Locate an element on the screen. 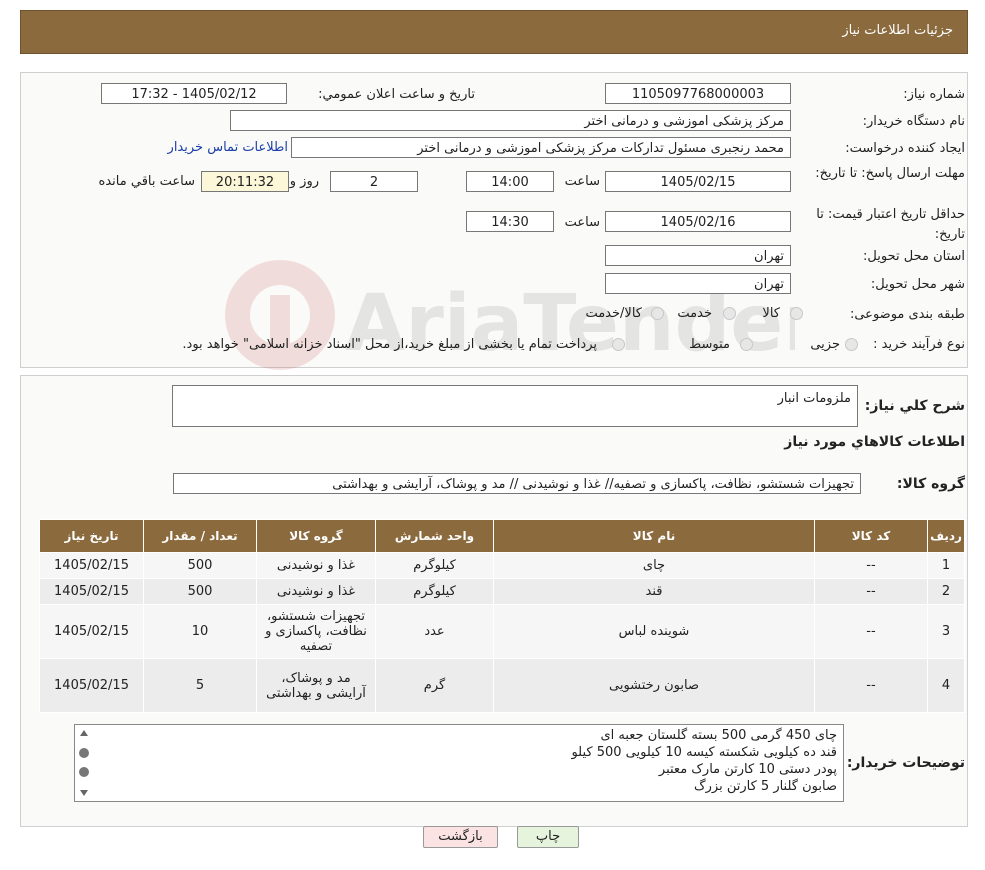 This screenshot has width=985, height=870. deadline-time-field: 14:00 is located at coordinates (510, 181).